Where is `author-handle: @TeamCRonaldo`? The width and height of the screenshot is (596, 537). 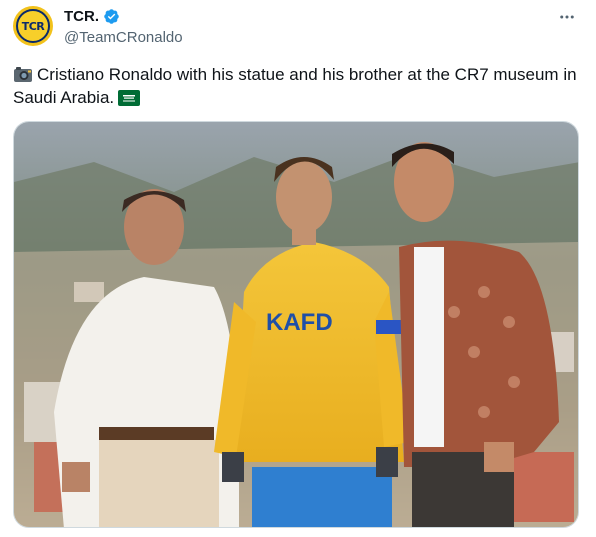
author-handle: @TeamCRonaldo is located at coordinates (123, 37).